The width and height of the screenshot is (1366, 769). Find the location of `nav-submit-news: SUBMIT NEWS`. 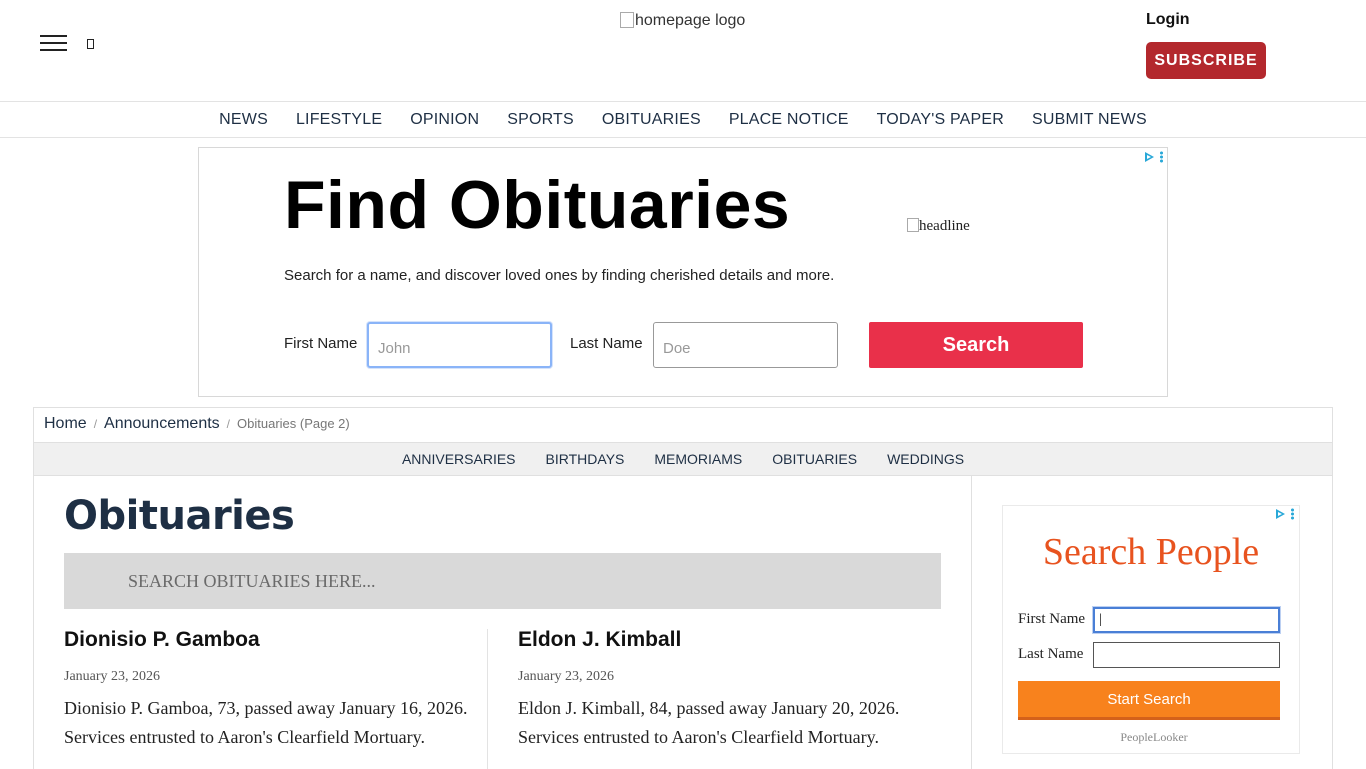

nav-submit-news: SUBMIT NEWS is located at coordinates (1089, 120).